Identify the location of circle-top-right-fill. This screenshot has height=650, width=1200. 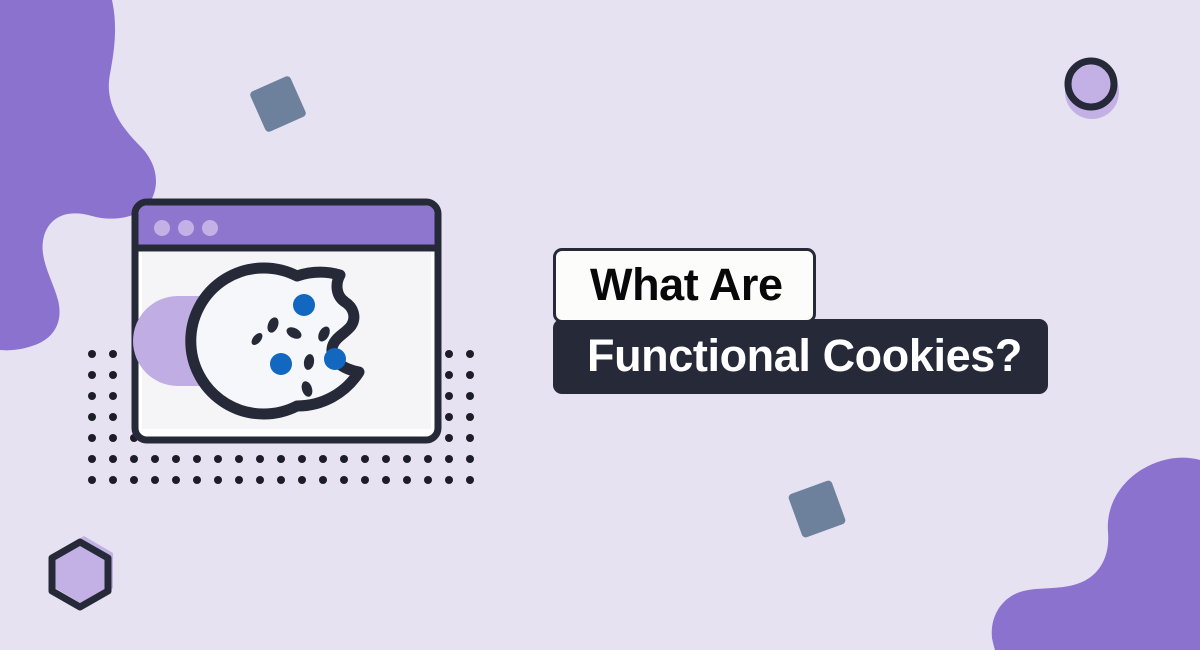
(1092, 92).